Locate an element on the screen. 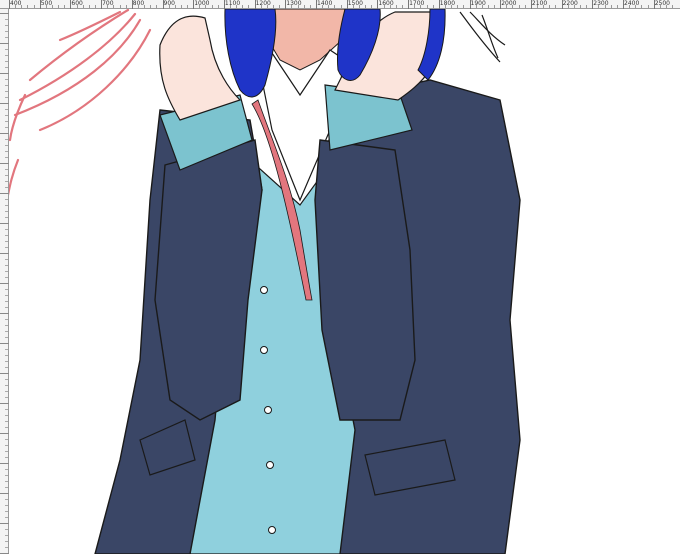  ruler-label: 1800 is located at coordinates (447, 3).